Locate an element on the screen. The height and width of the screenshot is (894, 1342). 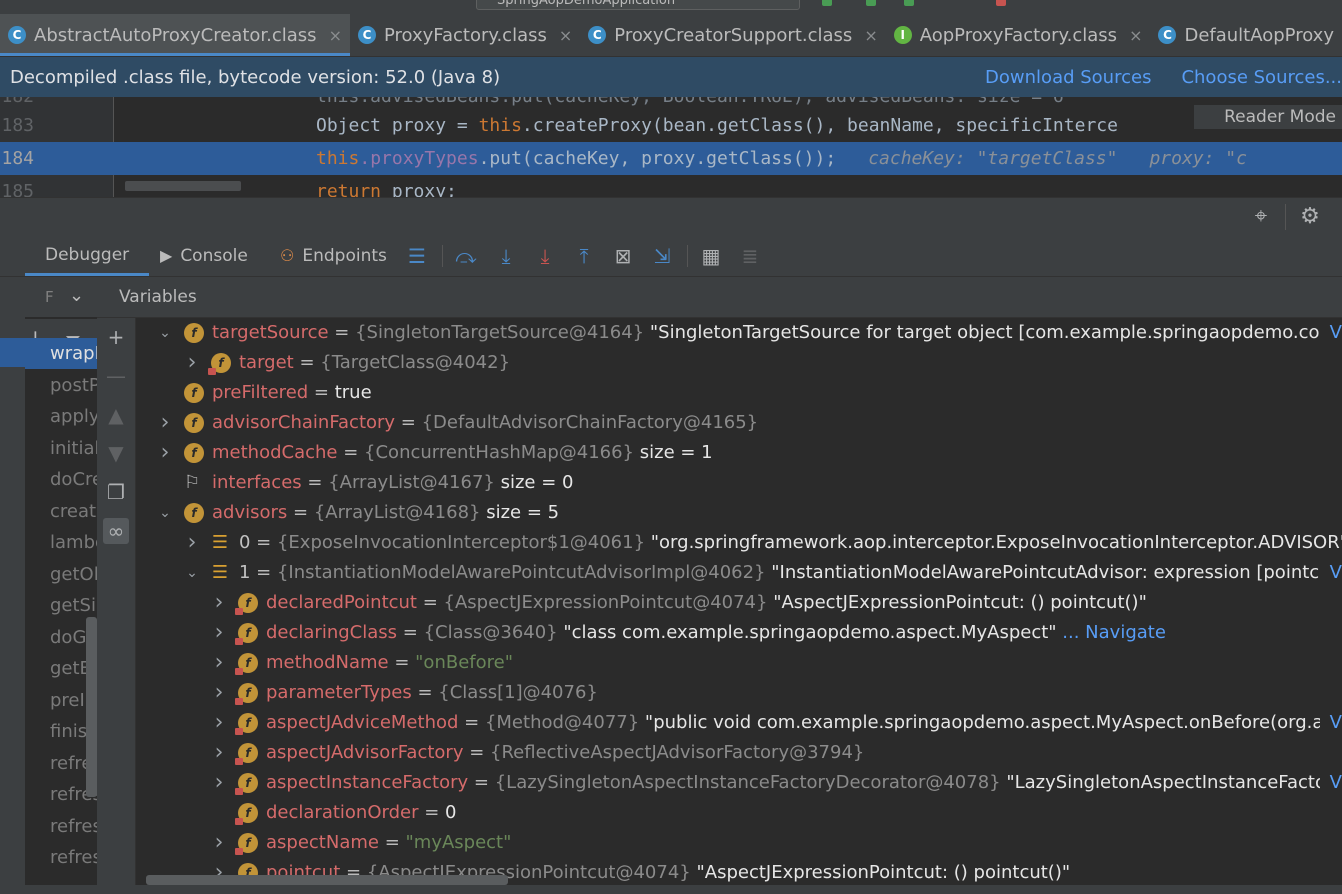
stack-frame: lambd is located at coordinates (61, 542).